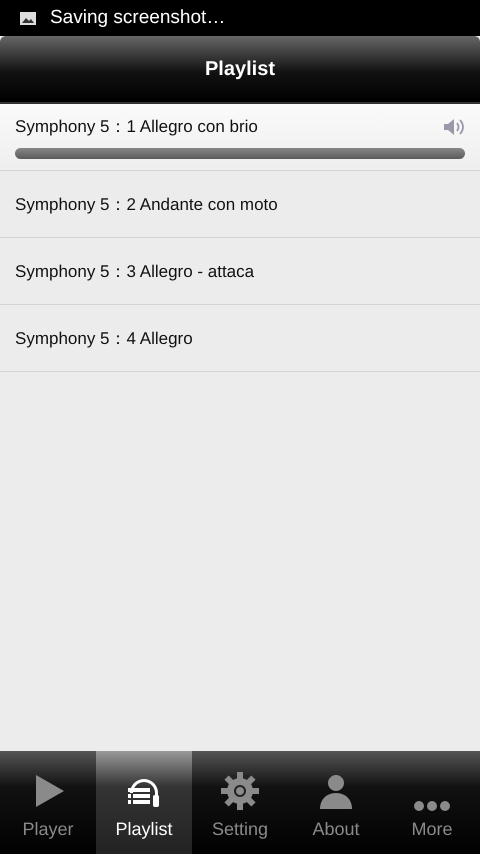  What do you see at coordinates (240, 69) in the screenshot?
I see `screen-title: Playlist` at bounding box center [240, 69].